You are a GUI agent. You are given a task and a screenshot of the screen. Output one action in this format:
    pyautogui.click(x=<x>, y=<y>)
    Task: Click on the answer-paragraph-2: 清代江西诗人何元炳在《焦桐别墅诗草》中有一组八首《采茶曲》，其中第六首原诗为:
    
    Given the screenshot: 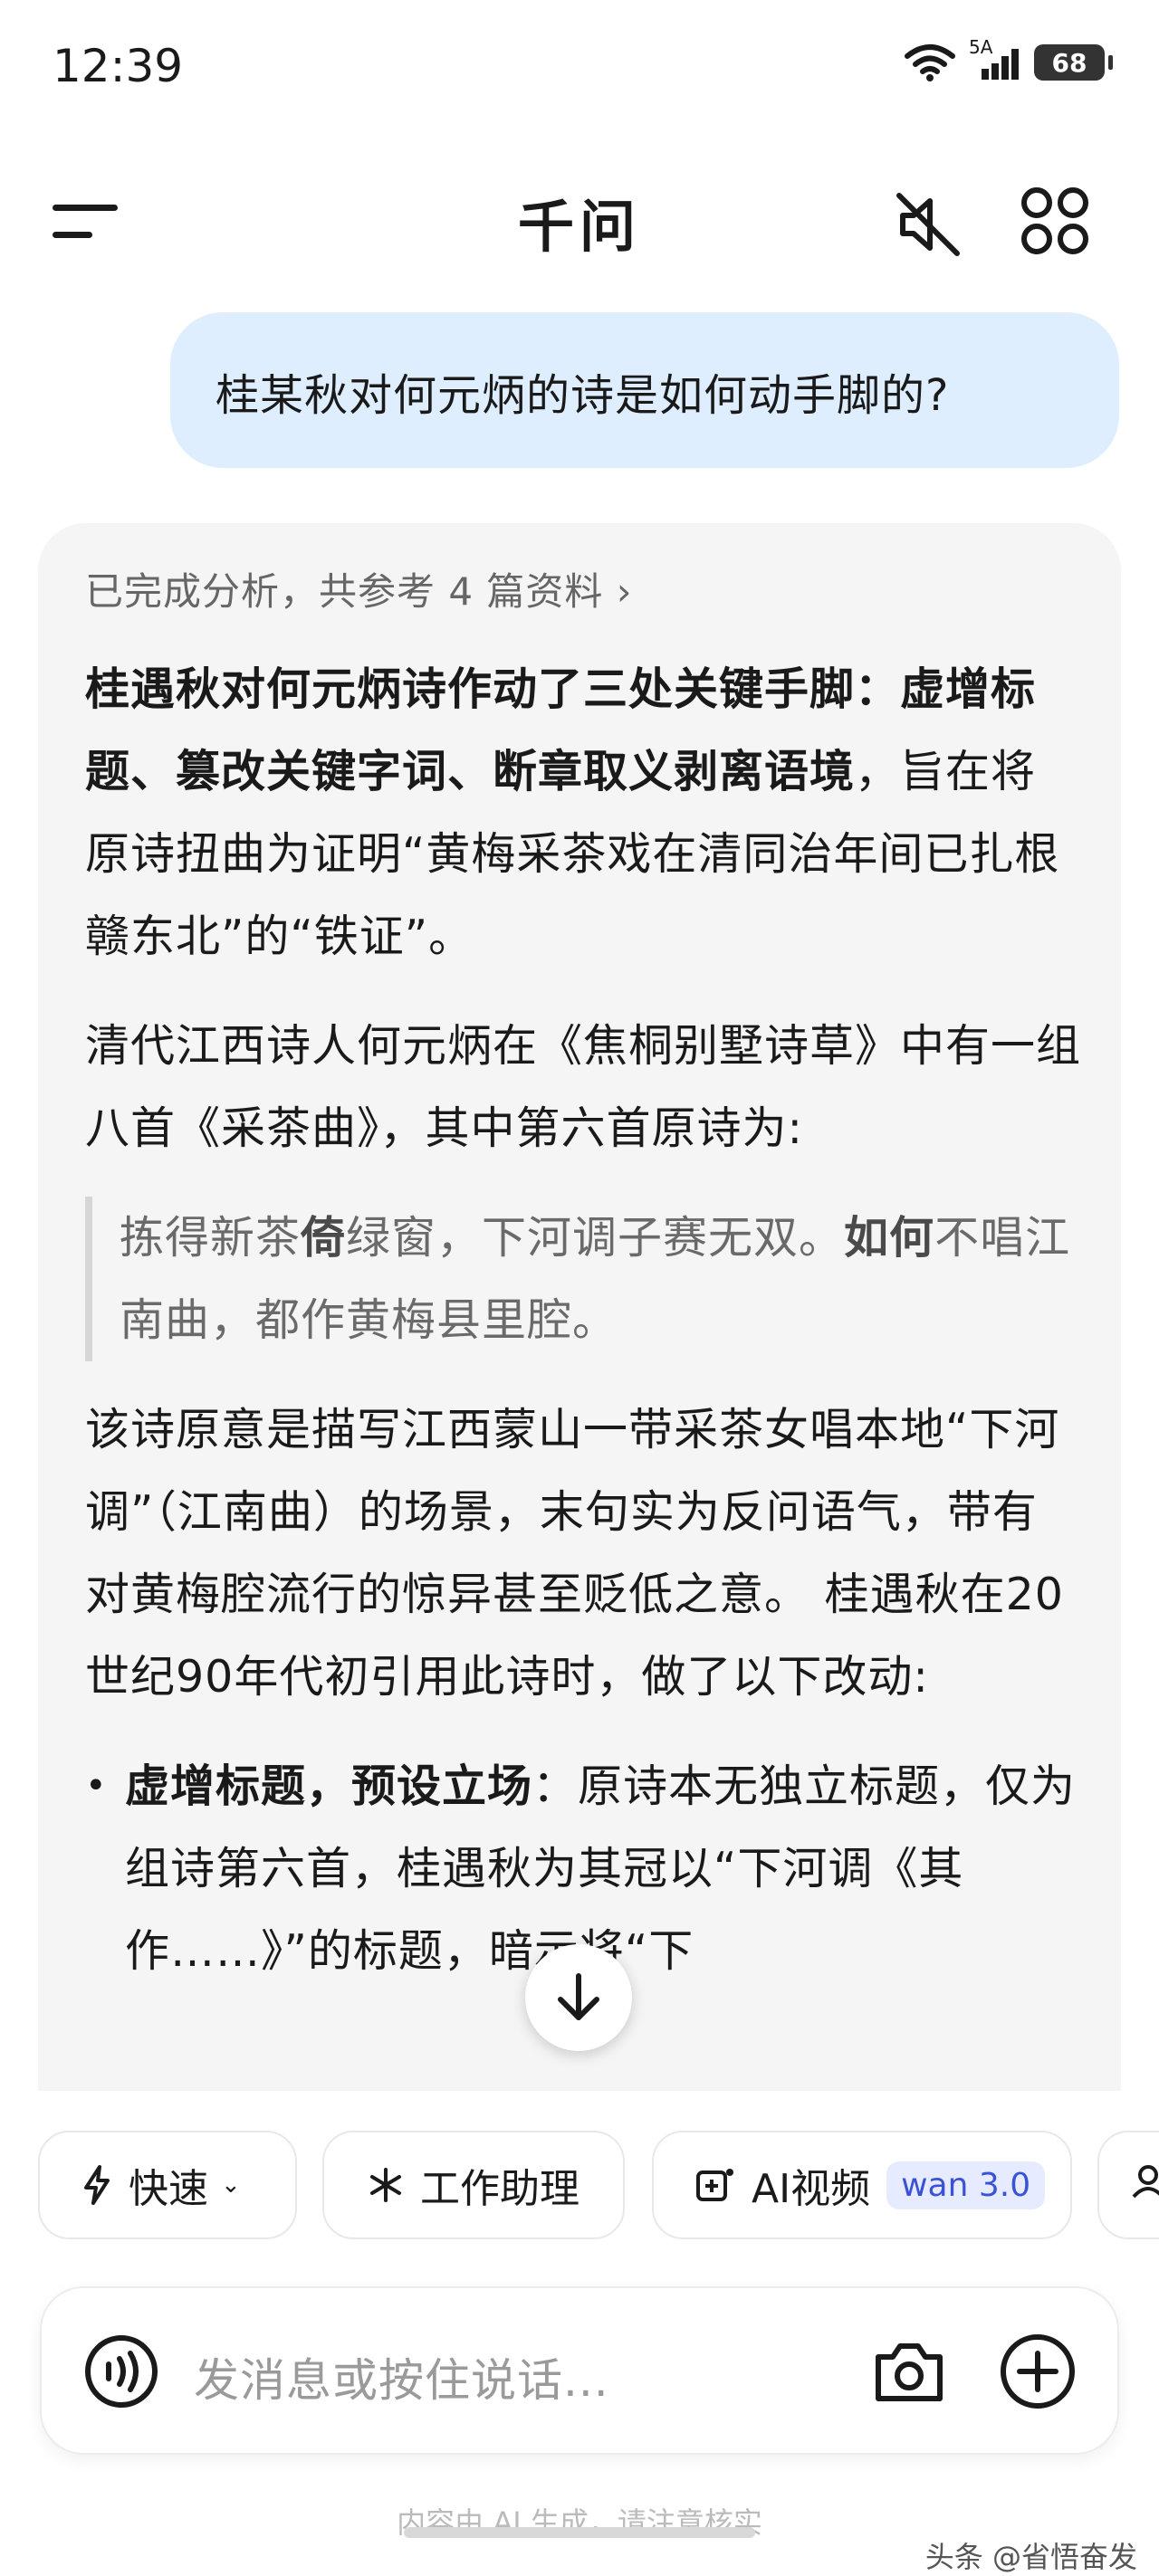 What is the action you would take?
    pyautogui.click(x=583, y=1087)
    